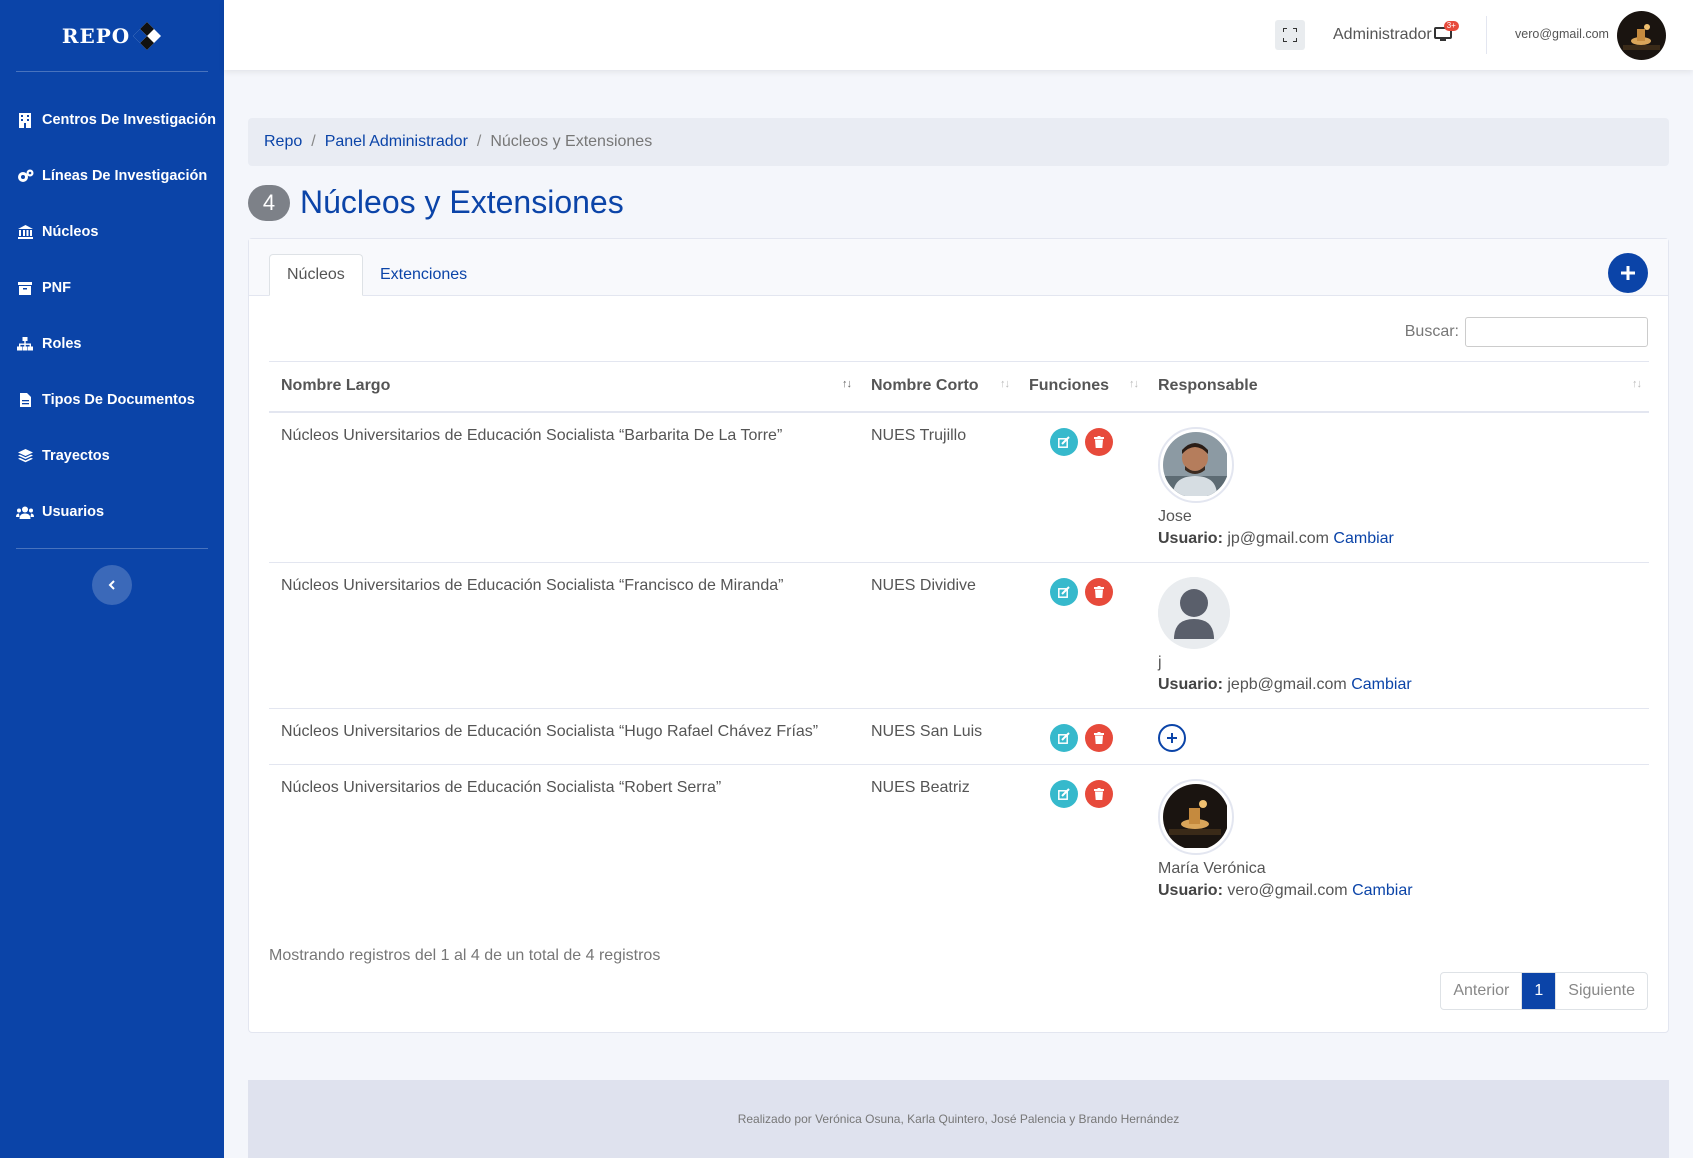  I want to click on cell-responsable: j Usuario: jepb@gmail.com Cambiar, so click(1397, 635).